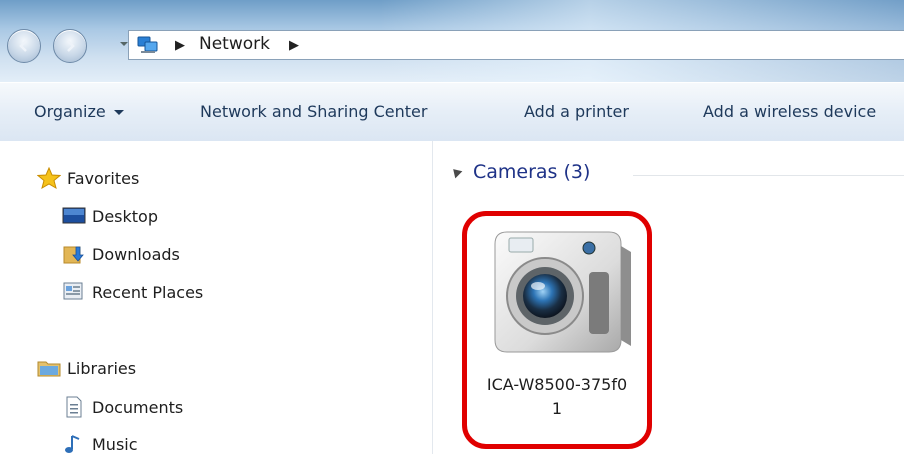 Image resolution: width=904 pixels, height=454 pixels. Describe the element at coordinates (557, 384) in the screenshot. I see `device-name-line1: ICA-W8500-375f0` at that location.